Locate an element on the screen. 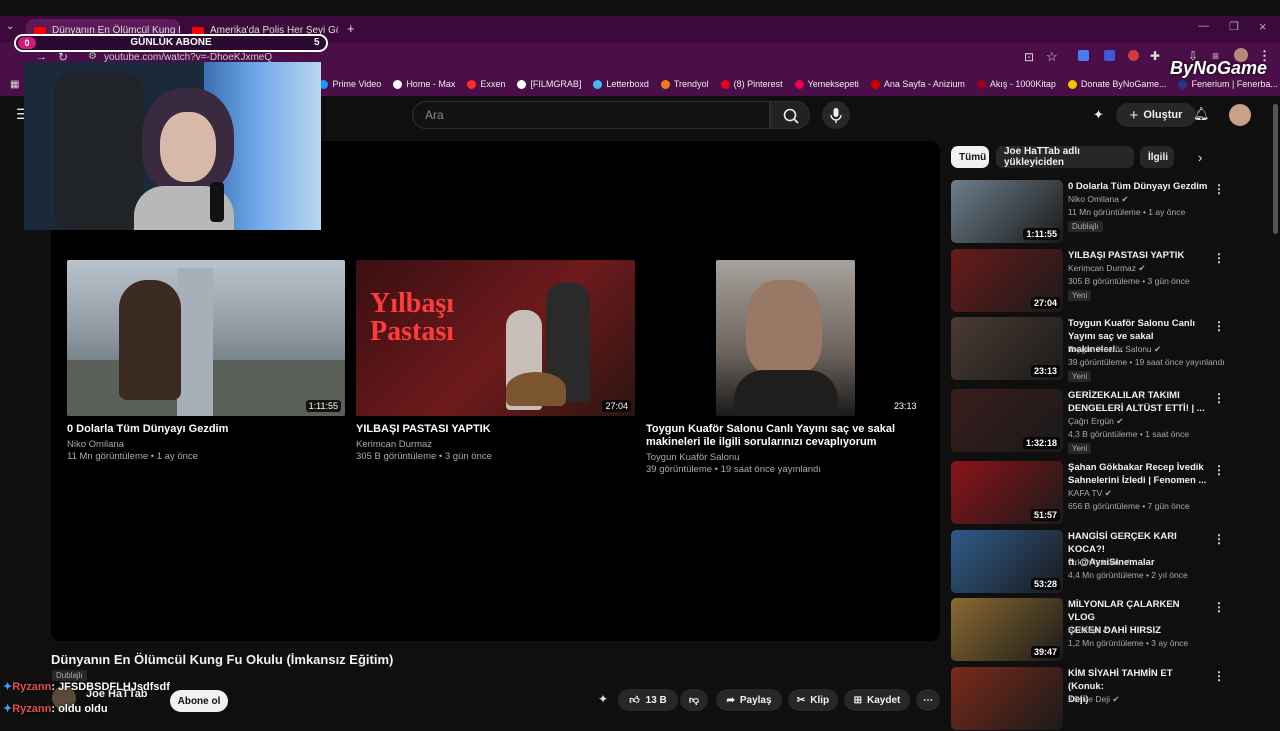 The width and height of the screenshot is (1280, 731). save-button: ⊞ Kaydet is located at coordinates (877, 700).